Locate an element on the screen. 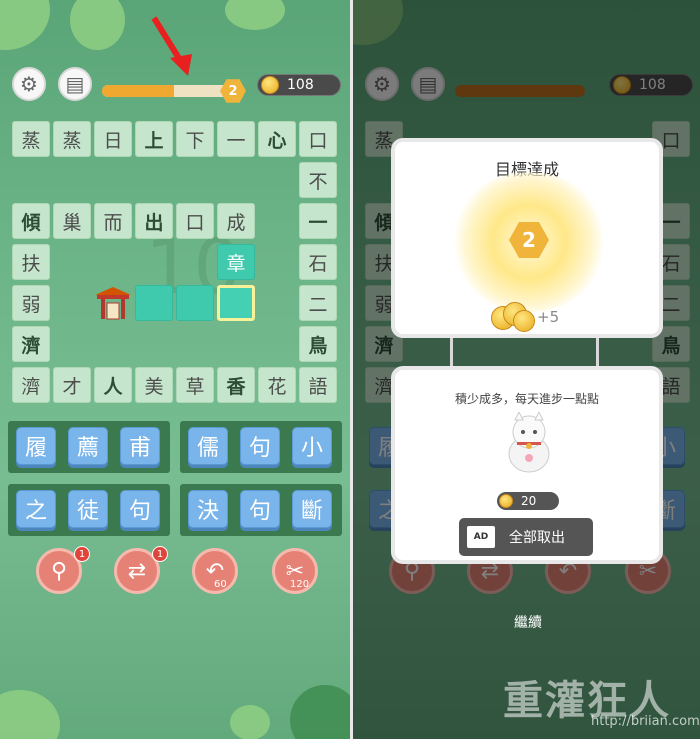  char-tile: 小 is located at coordinates (312, 446).